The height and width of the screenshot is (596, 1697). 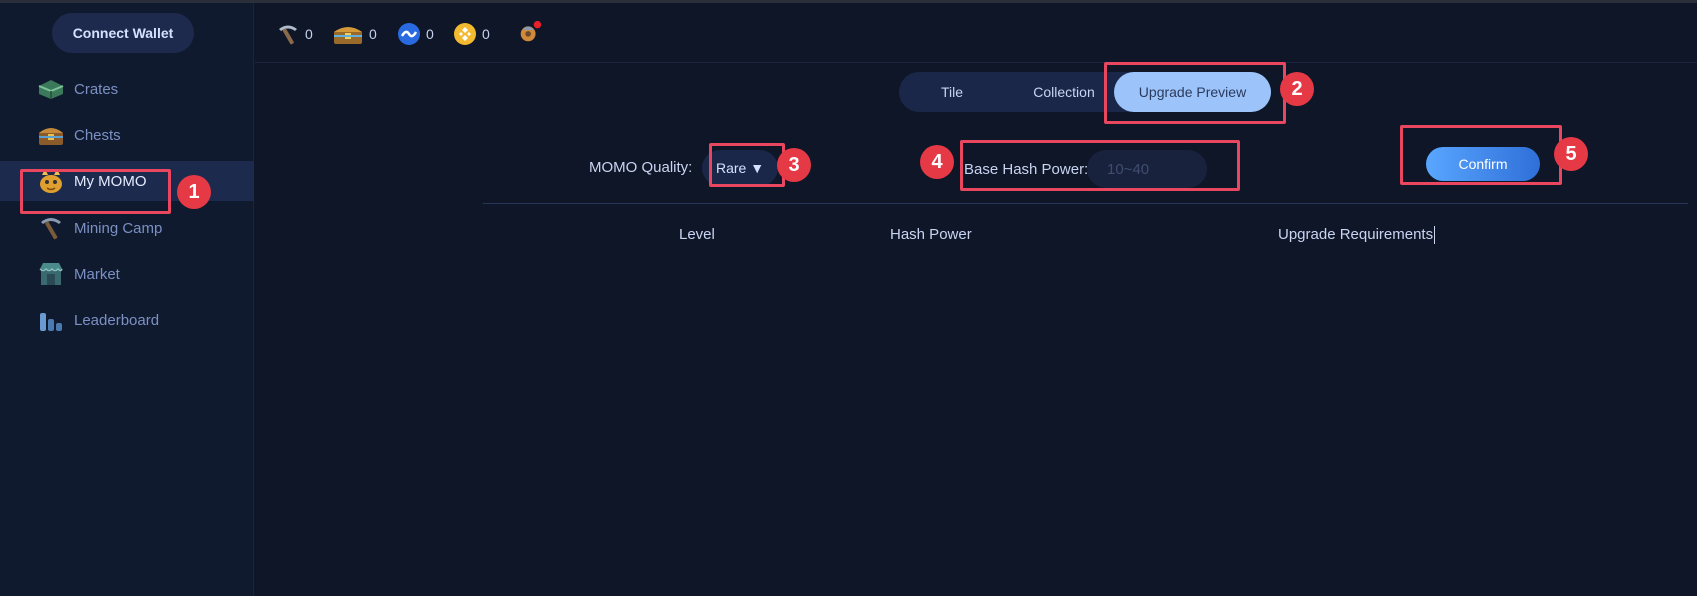 What do you see at coordinates (937, 162) in the screenshot?
I see `annotation-badge-4: 4` at bounding box center [937, 162].